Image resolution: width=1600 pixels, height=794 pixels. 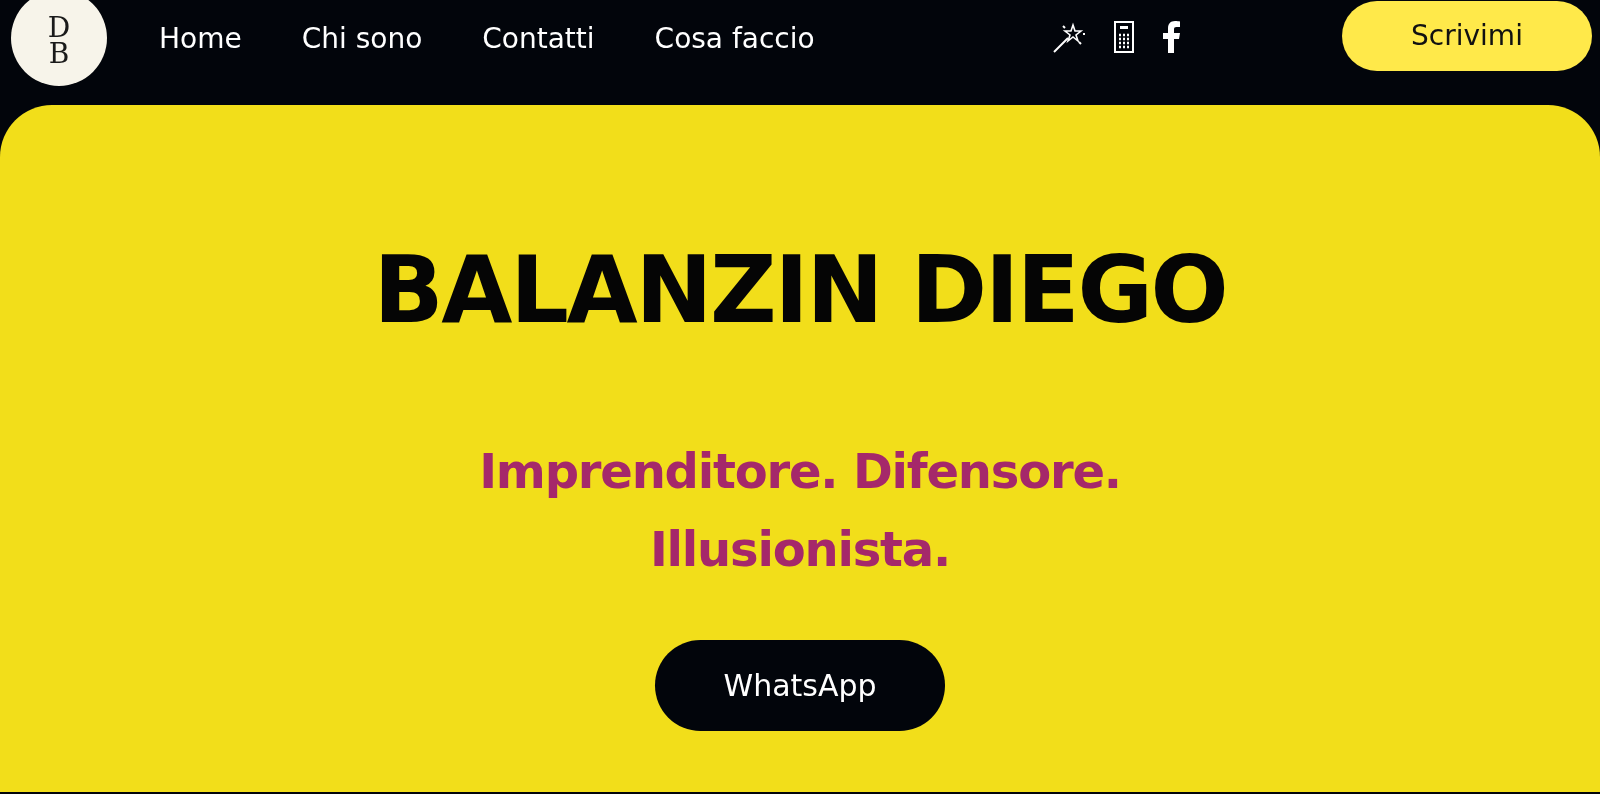 What do you see at coordinates (1124, 37) in the screenshot?
I see `mobile-phone-icon` at bounding box center [1124, 37].